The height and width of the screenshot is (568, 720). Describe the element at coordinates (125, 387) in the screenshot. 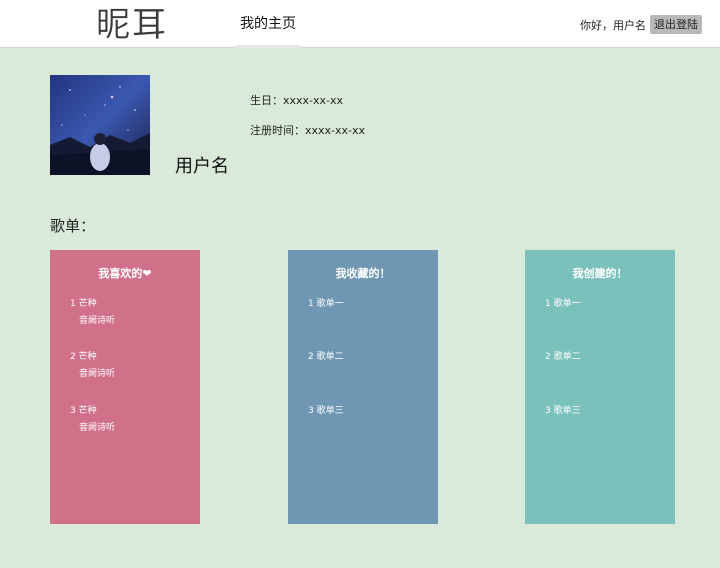

I see `playlist-card-liked: 我喜欢的❤ 1 芒种 音阙诗听 2 芒种 音阙诗听 3 芒种 音阙诗听` at that location.